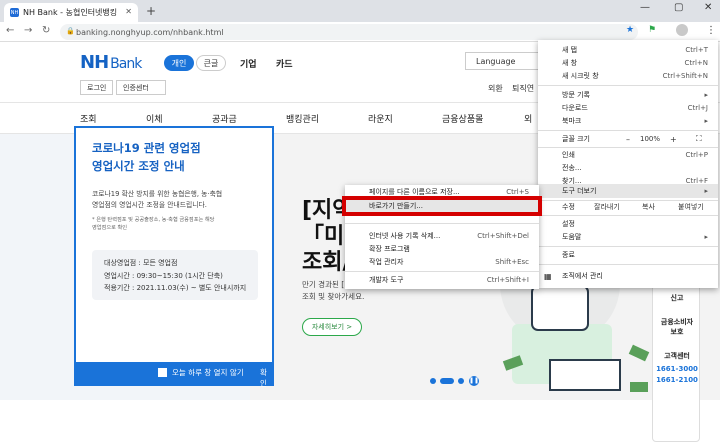  Describe the element at coordinates (495, 88) in the screenshot. I see `link-forex: 외환` at that location.